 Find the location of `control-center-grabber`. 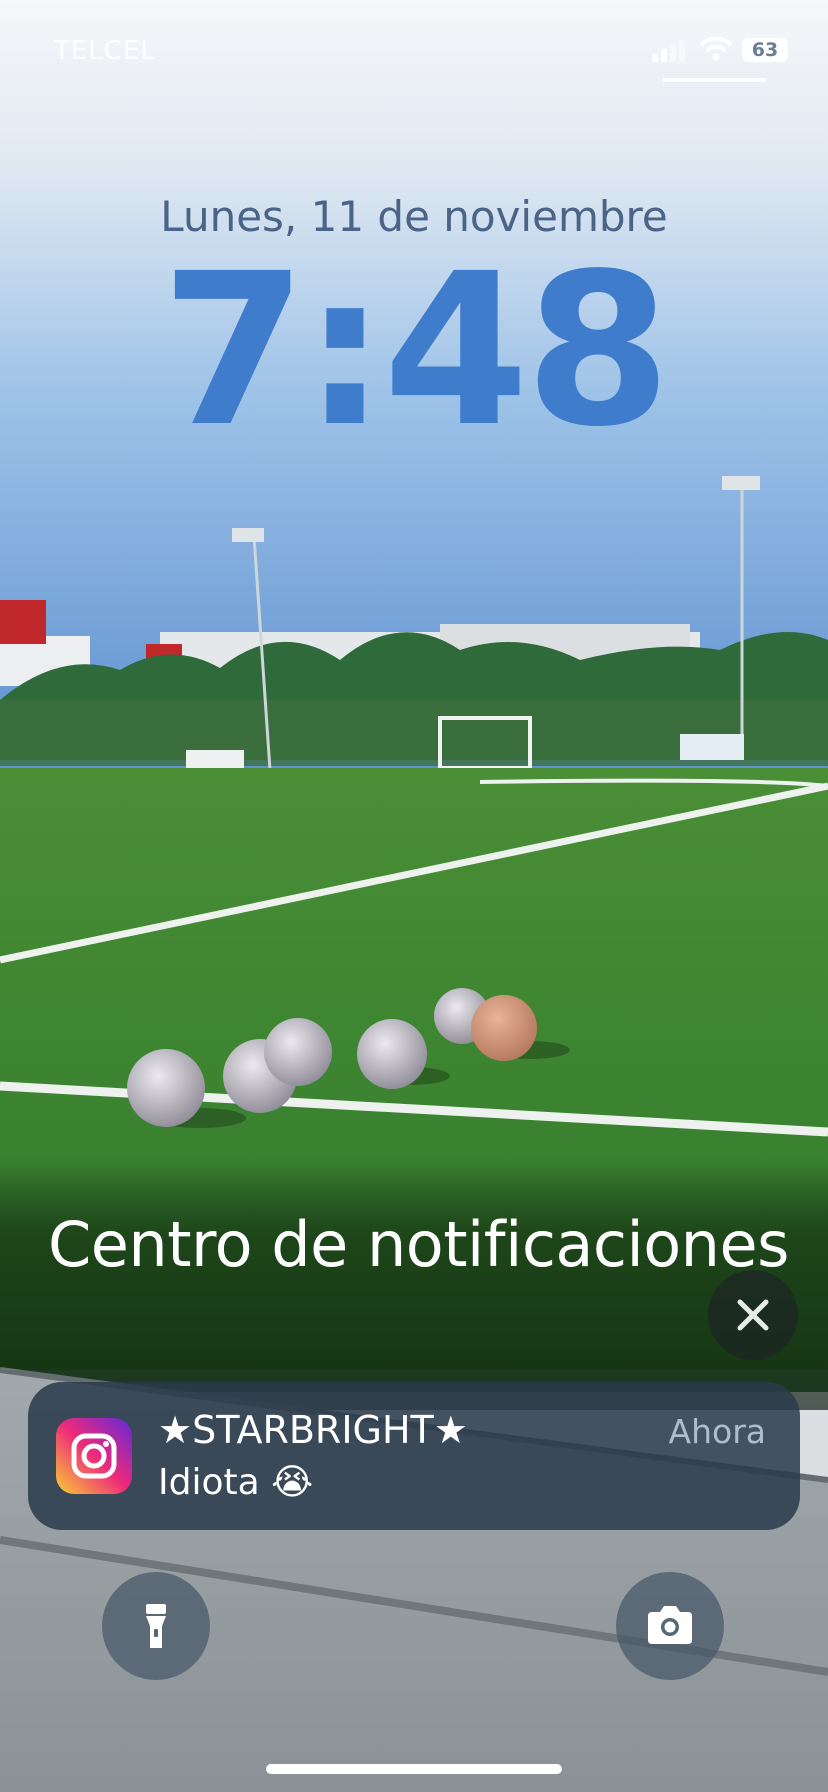

control-center-grabber is located at coordinates (714, 80).